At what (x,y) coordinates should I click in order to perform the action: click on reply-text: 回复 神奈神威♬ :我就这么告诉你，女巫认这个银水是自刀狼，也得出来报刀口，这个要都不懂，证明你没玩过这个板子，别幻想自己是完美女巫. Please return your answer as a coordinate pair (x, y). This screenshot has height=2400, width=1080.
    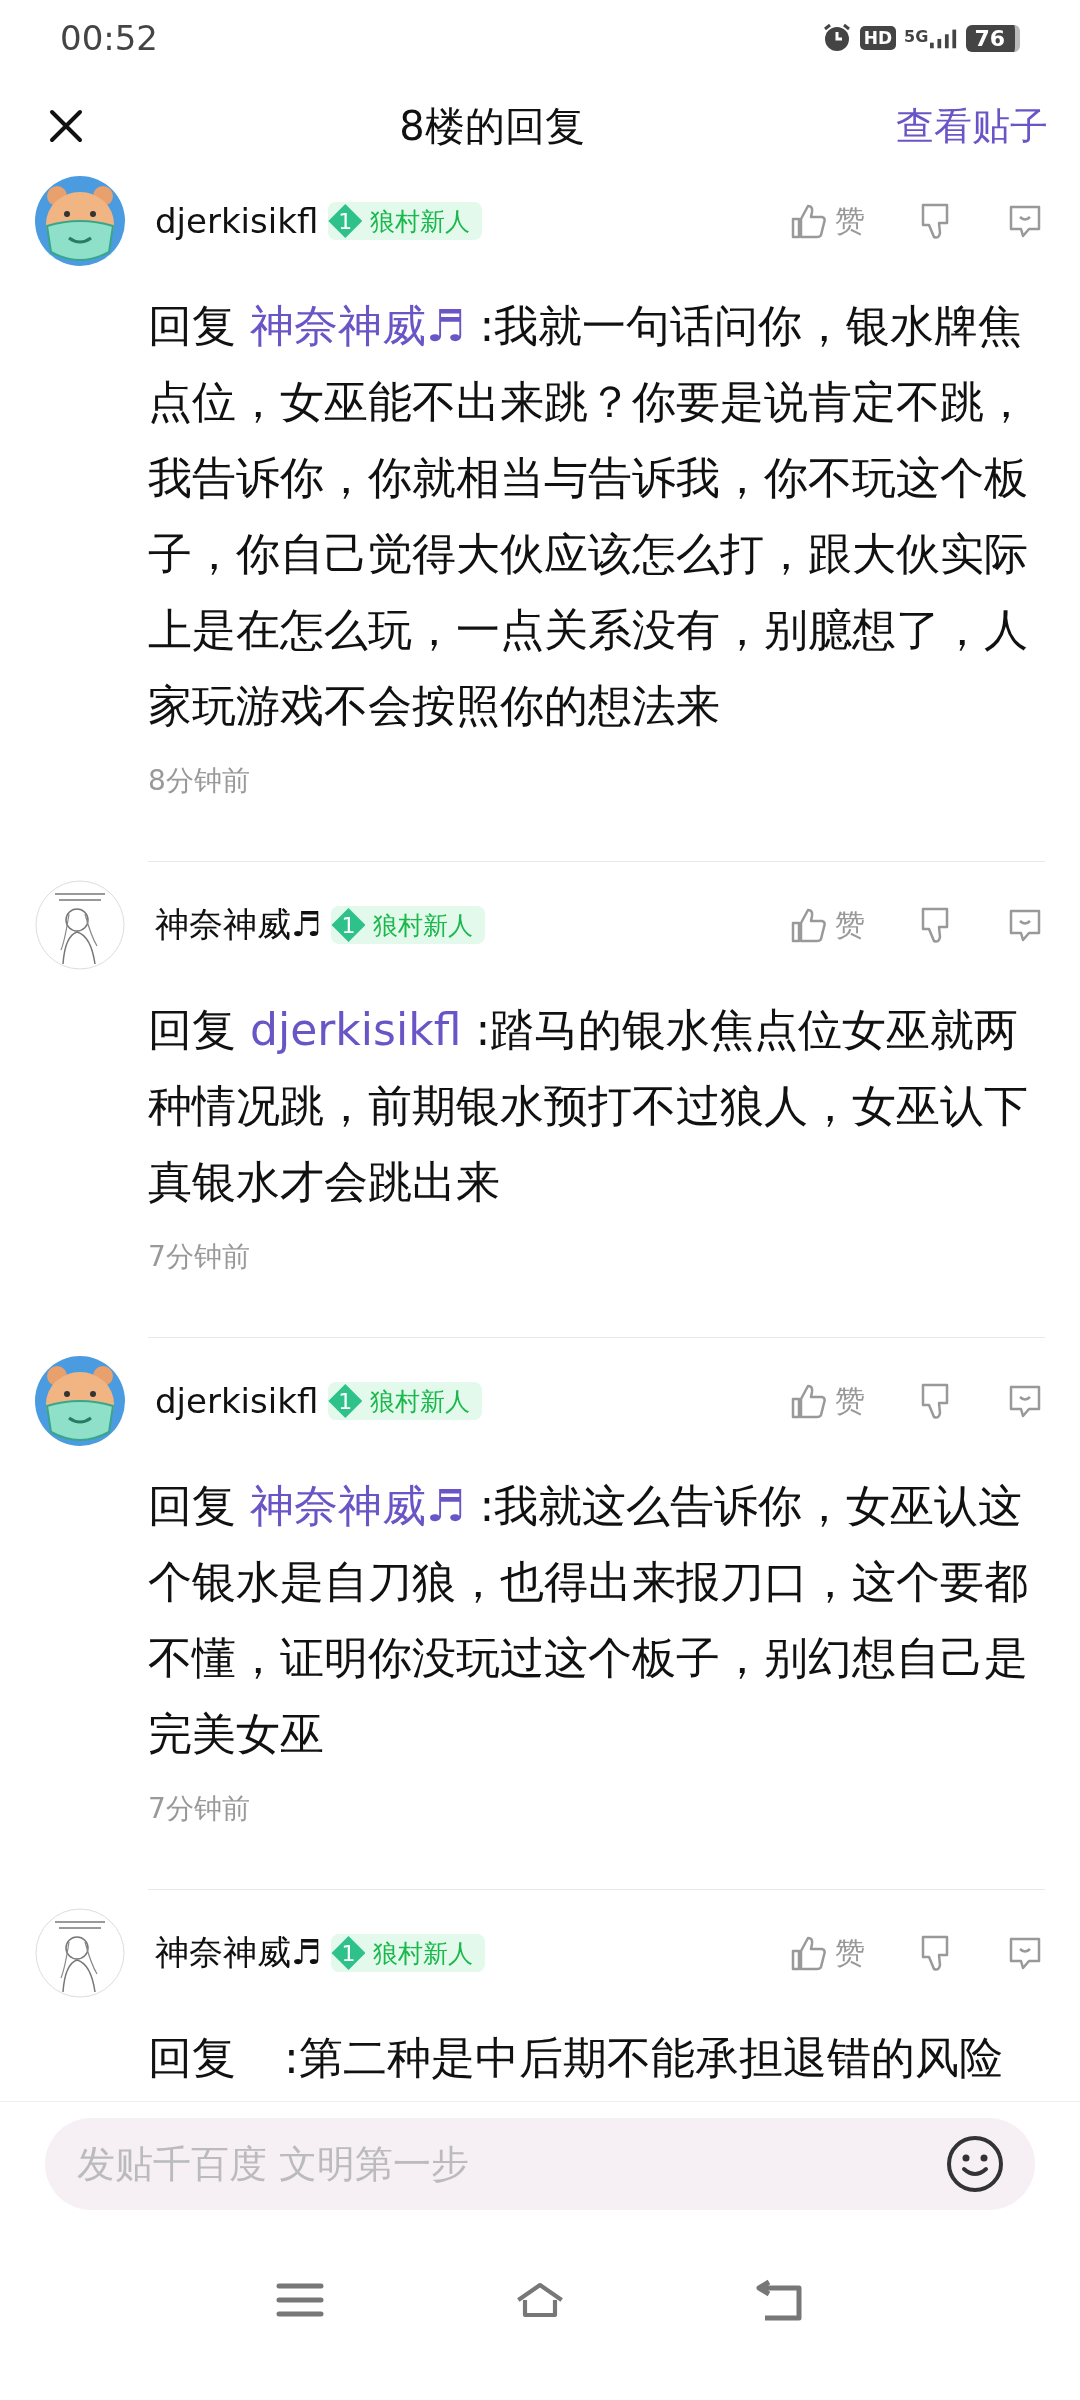
    Looking at the image, I should click on (588, 1620).